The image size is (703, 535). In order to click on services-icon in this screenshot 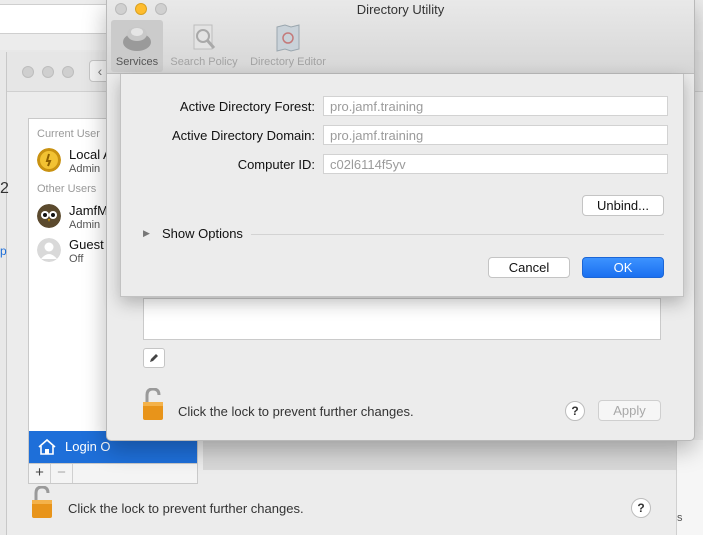, I will do `click(137, 39)`.